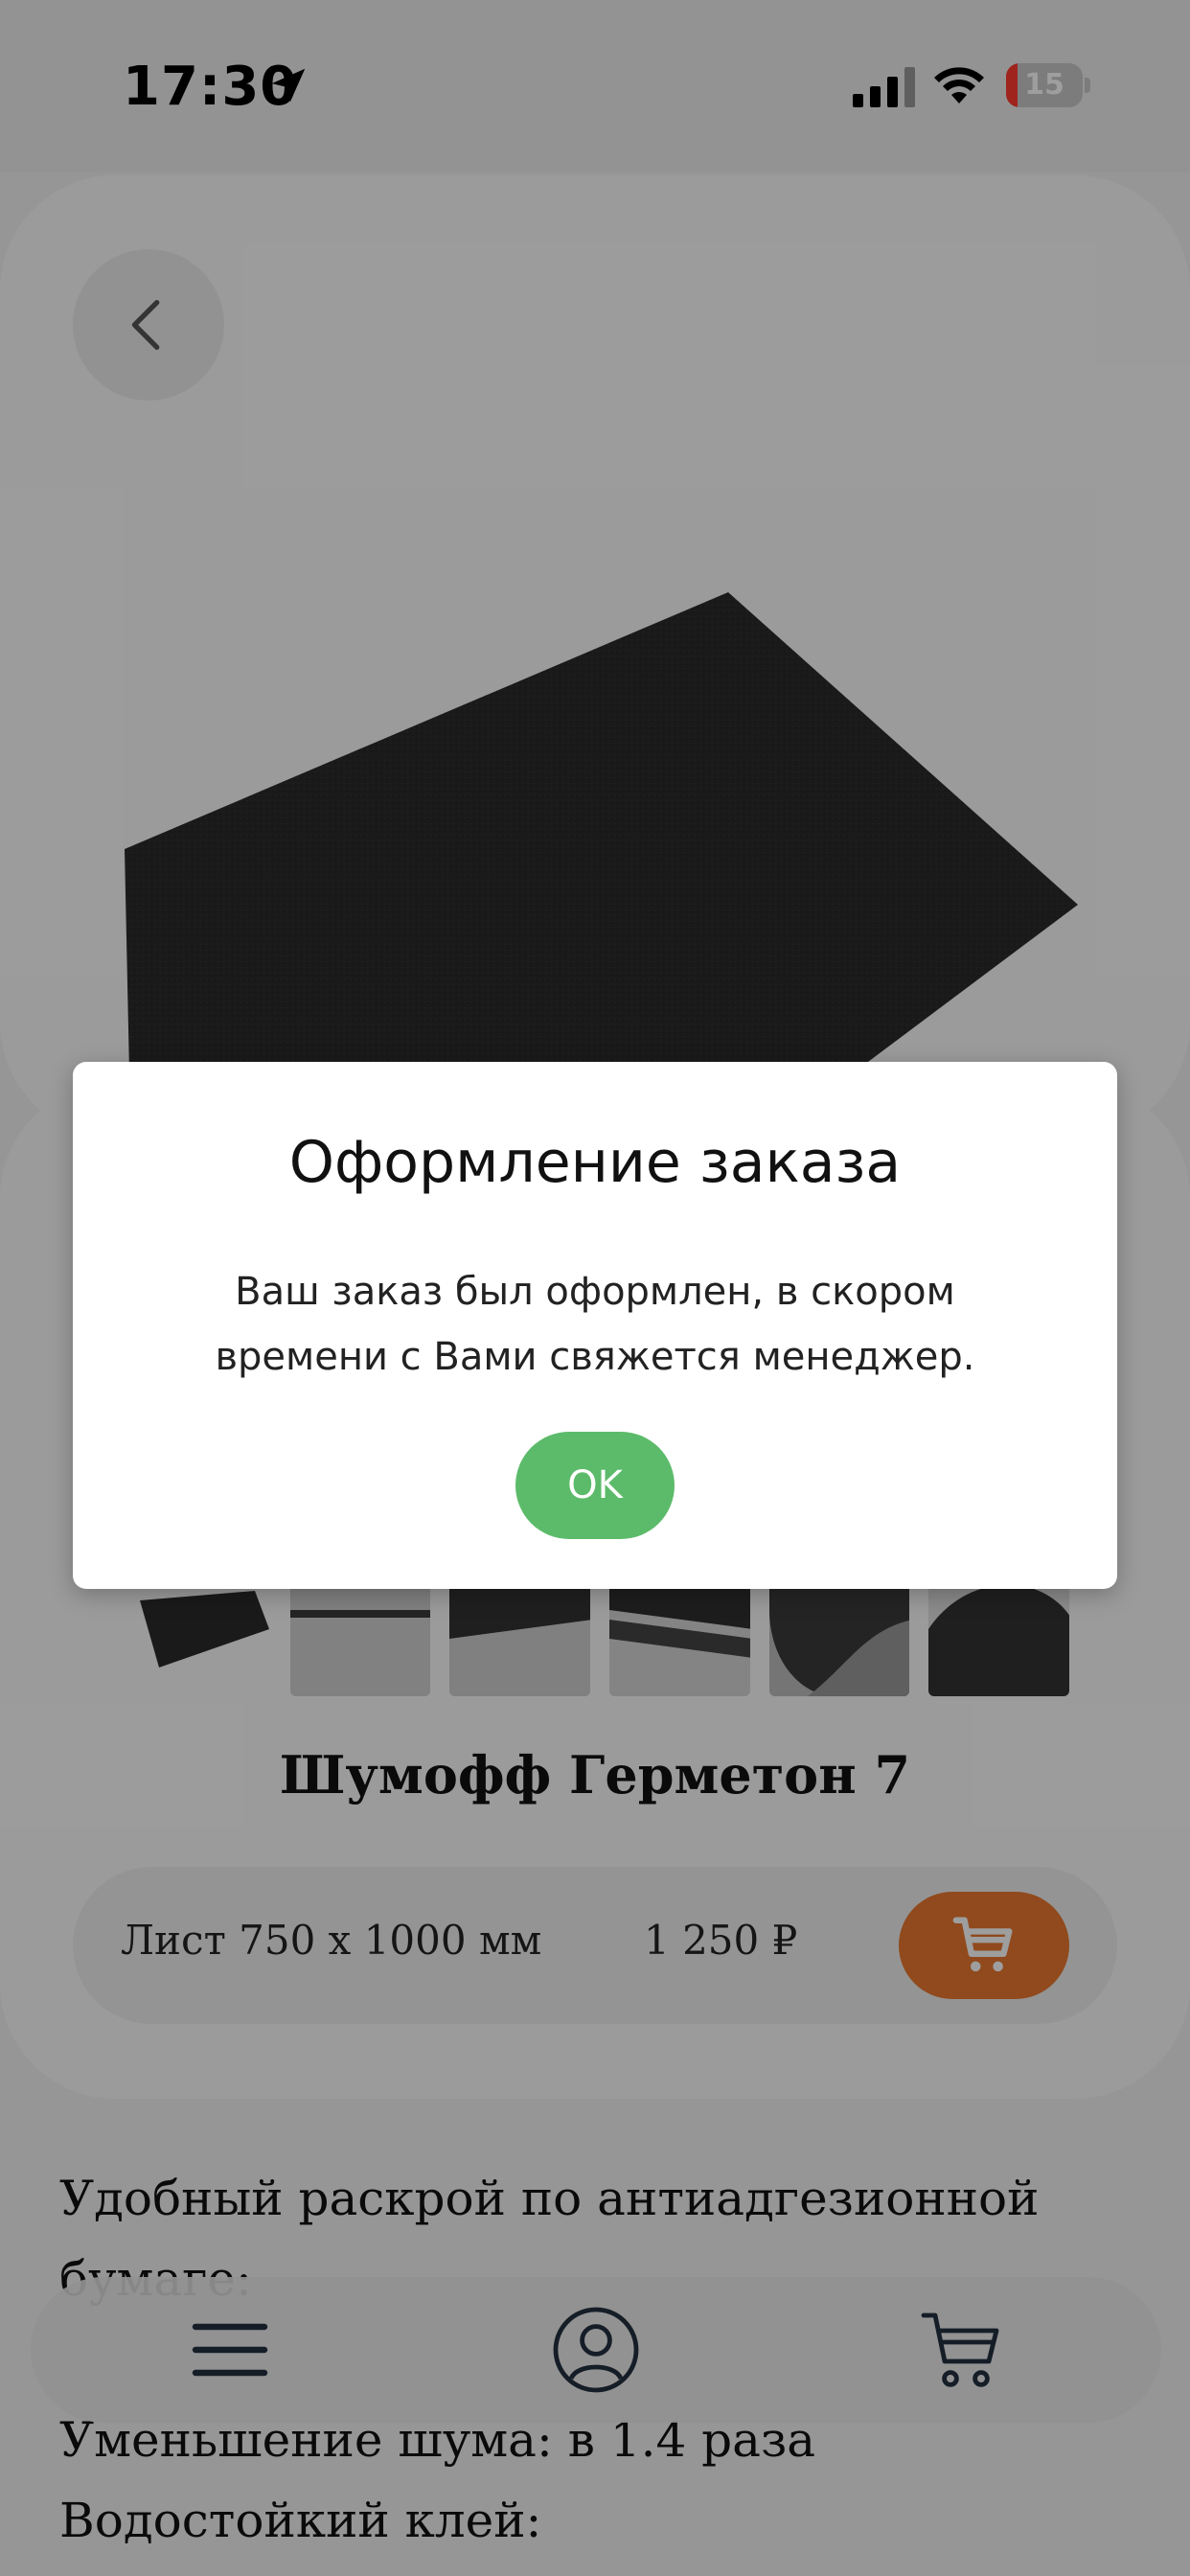 The image size is (1190, 2576). Describe the element at coordinates (595, 1292) in the screenshot. I see `dialog-message-line: Ваш заказ был оформлен, в скором` at that location.